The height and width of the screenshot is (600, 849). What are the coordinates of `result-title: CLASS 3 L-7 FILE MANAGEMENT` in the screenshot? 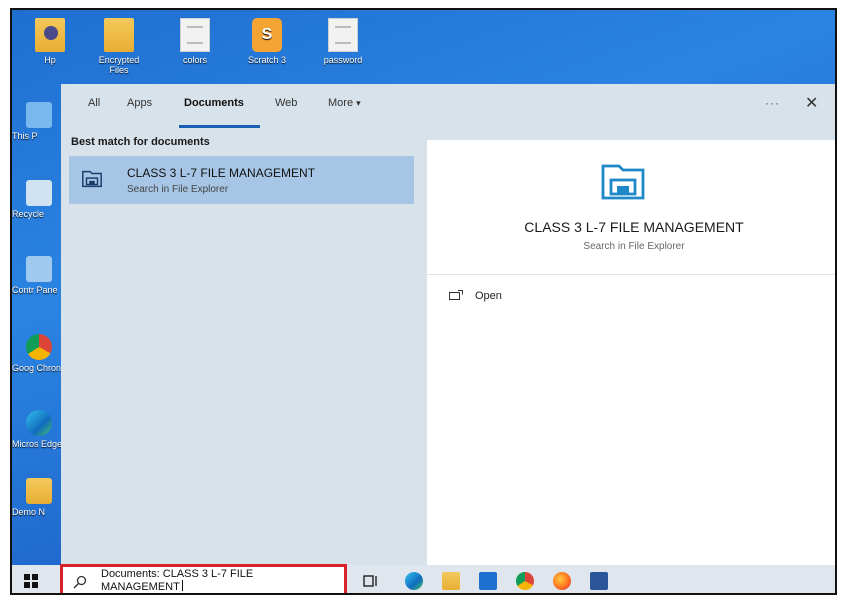 It's located at (221, 173).